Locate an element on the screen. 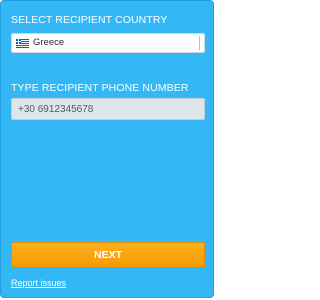 The width and height of the screenshot is (320, 300). select-edge-divider is located at coordinates (199, 43).